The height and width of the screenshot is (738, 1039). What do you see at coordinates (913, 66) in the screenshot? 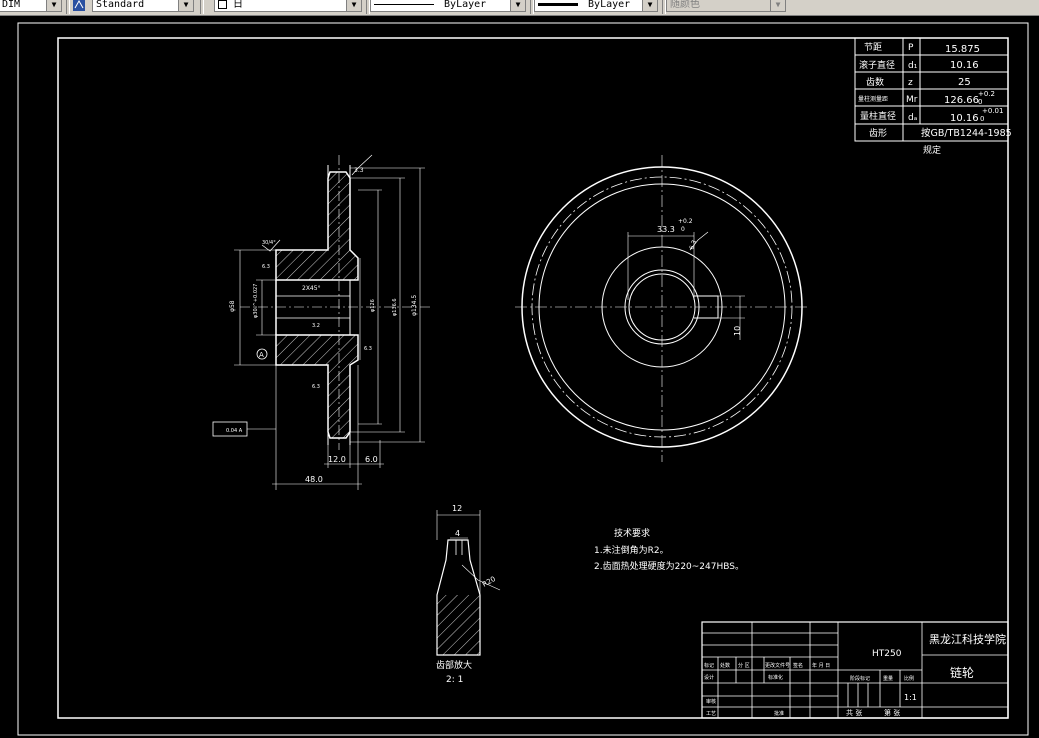
I see `param-symbol: d₁` at bounding box center [913, 66].